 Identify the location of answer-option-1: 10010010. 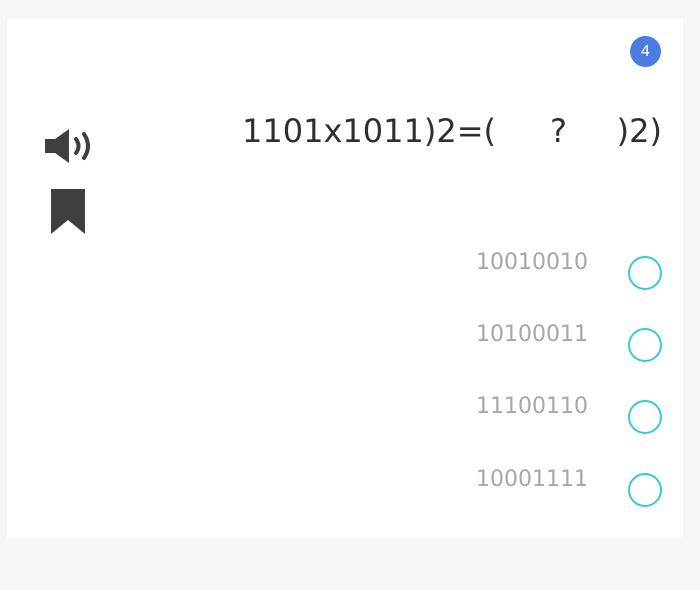
(567, 274).